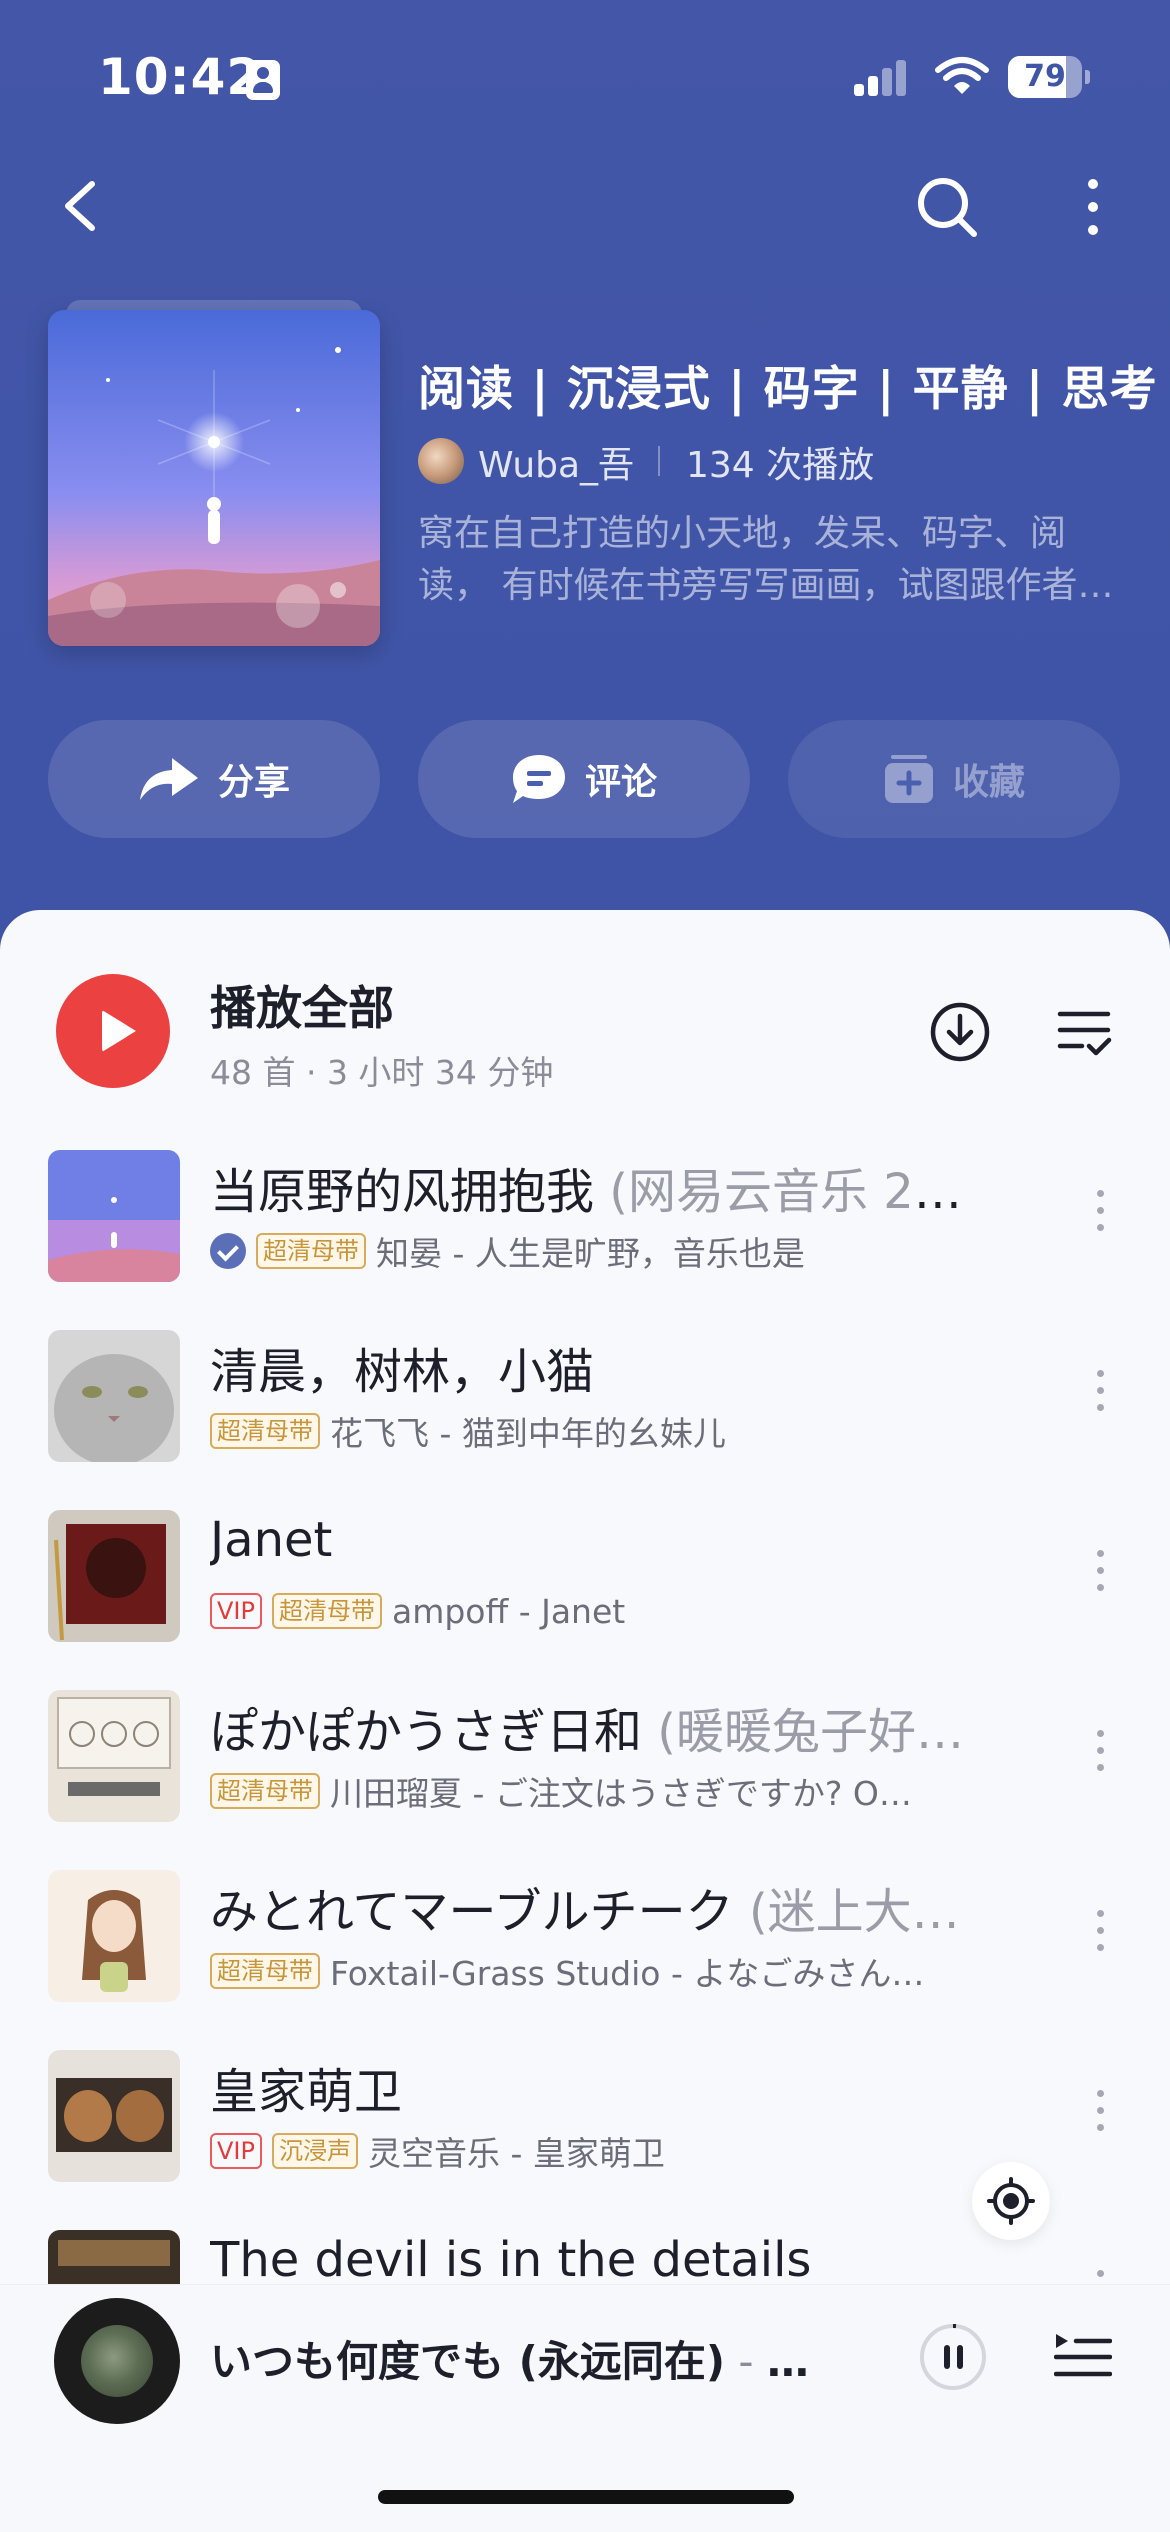 The height and width of the screenshot is (2532, 1170). Describe the element at coordinates (516, 2153) in the screenshot. I see `song-artist-album: 灵空音乐 - 皇家萌卫` at that location.